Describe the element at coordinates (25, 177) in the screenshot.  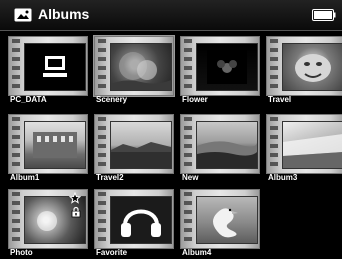
I see `album-label: Album1` at that location.